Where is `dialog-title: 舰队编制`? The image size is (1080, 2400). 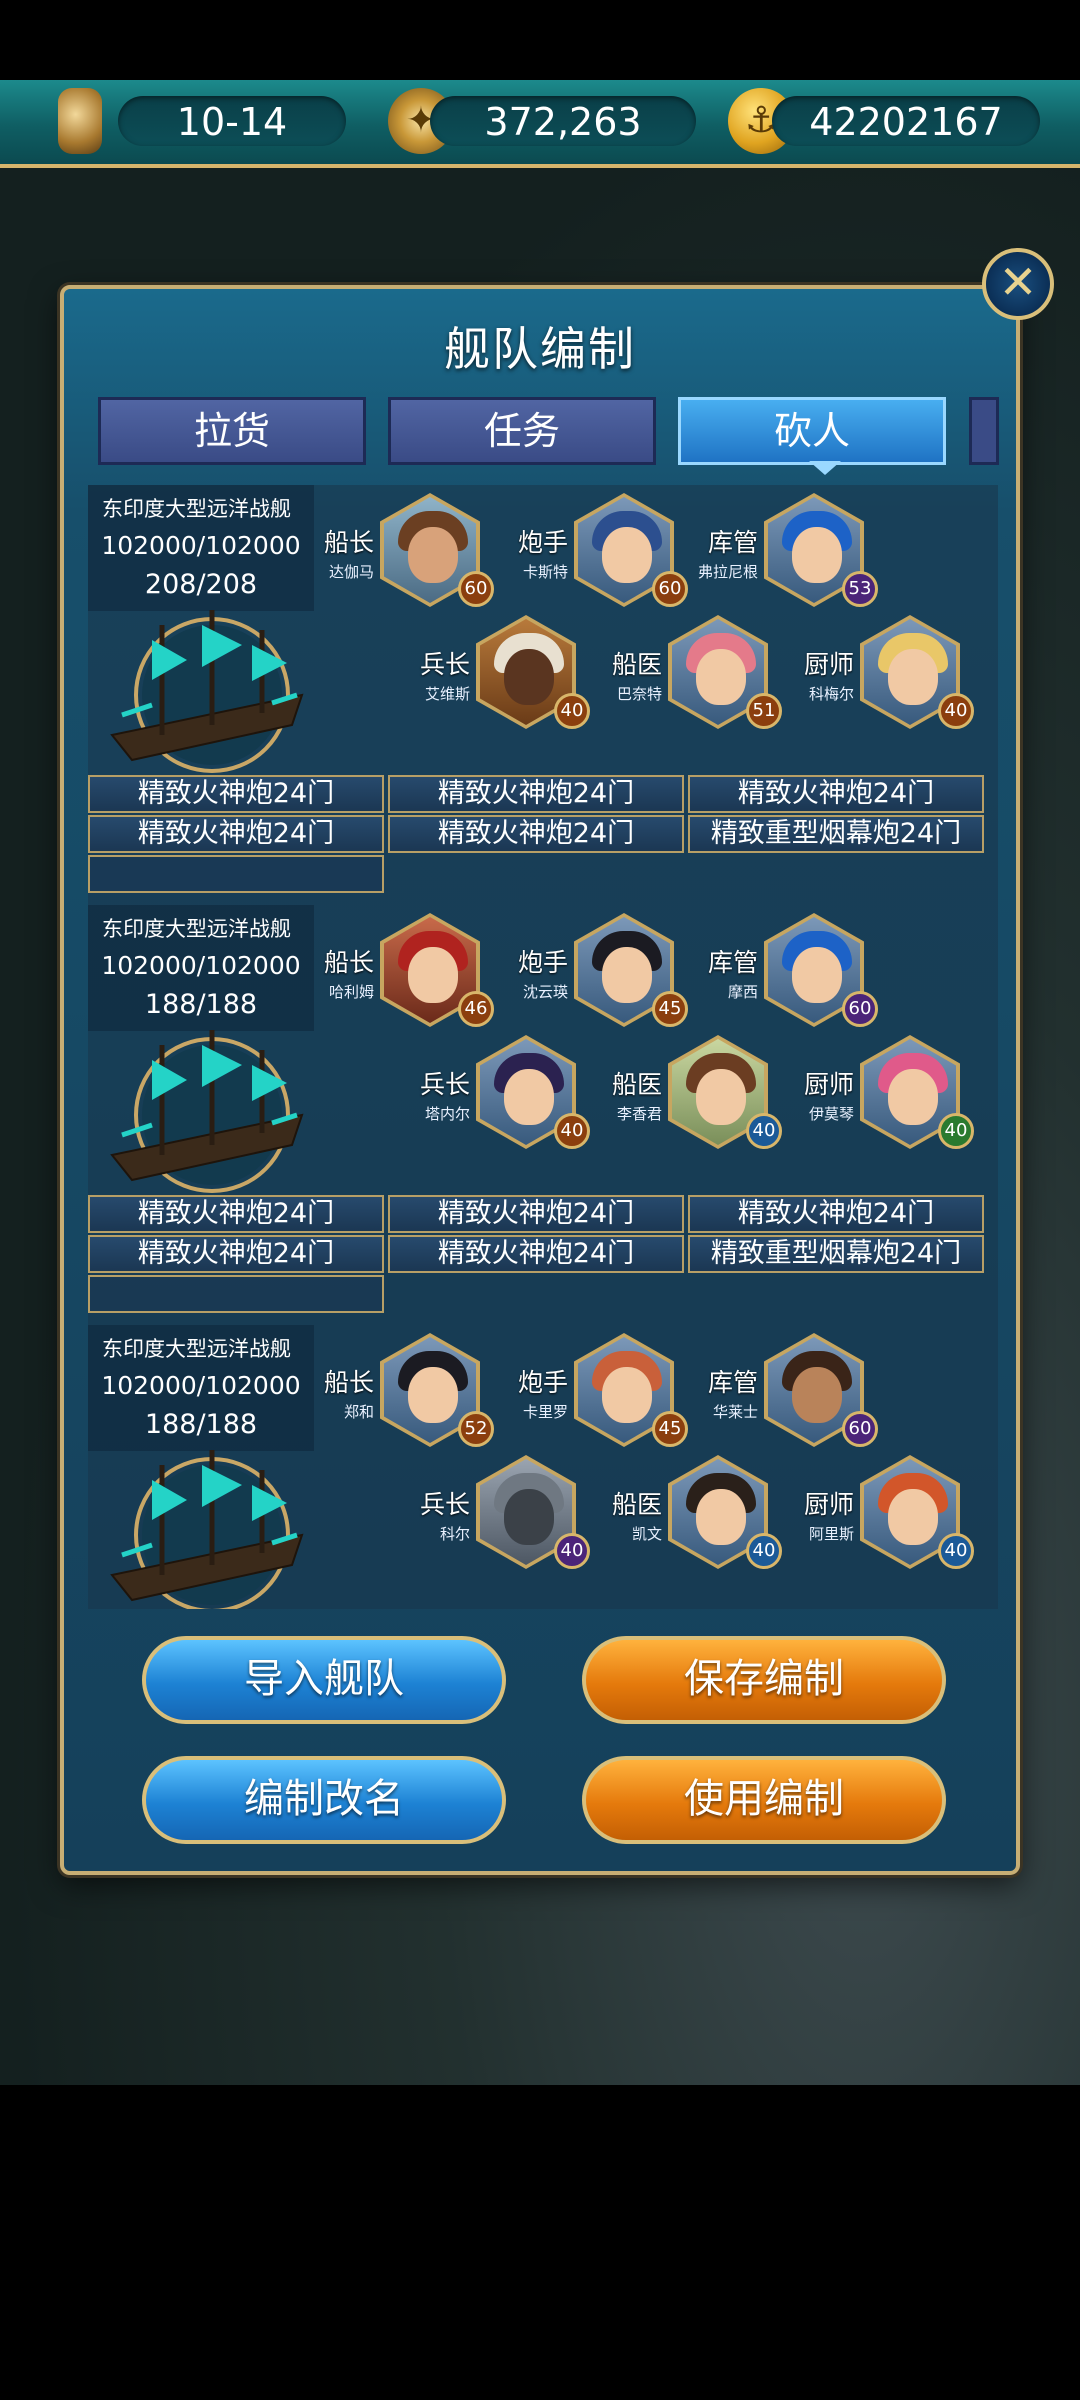 dialog-title: 舰队编制 is located at coordinates (540, 349).